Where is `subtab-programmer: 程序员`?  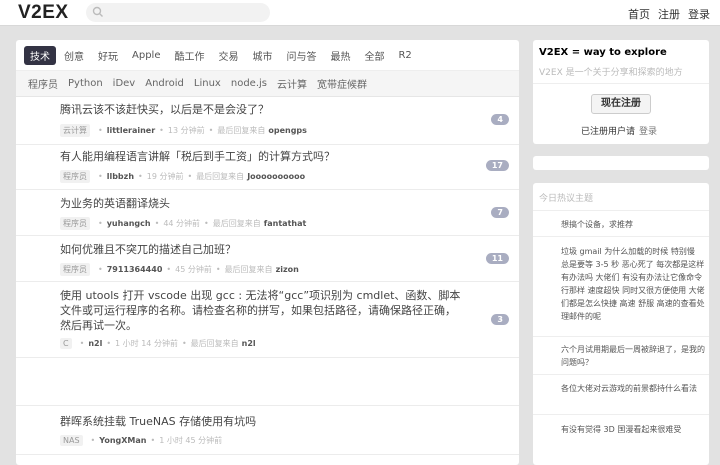 subtab-programmer: 程序员 is located at coordinates (43, 83).